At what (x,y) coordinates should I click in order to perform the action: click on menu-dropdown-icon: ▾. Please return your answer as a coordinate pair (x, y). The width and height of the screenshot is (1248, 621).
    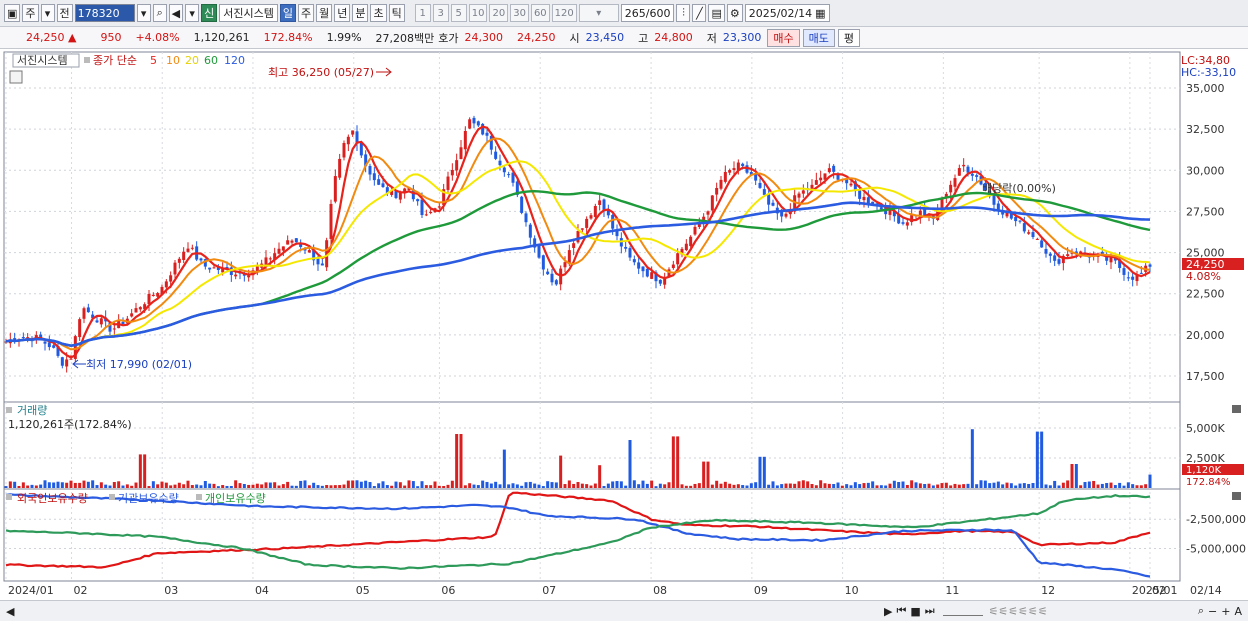
    Looking at the image, I should click on (192, 13).